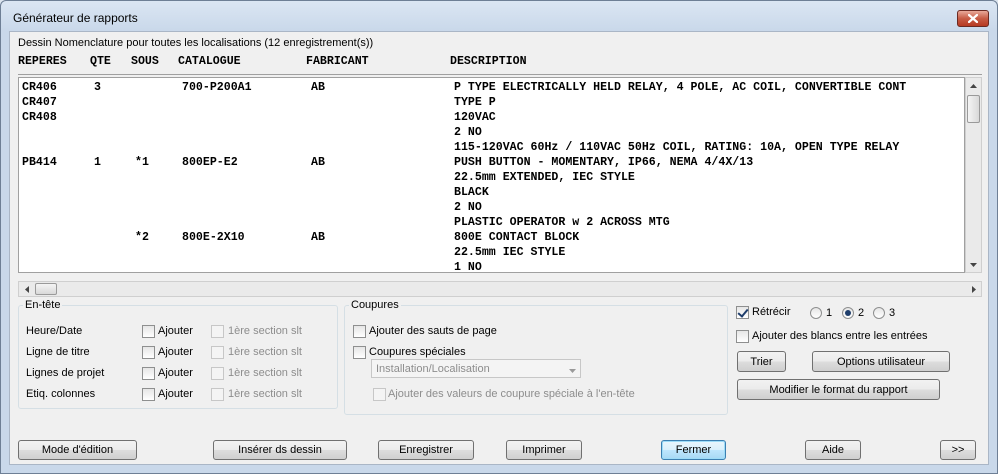 The height and width of the screenshot is (474, 998). What do you see at coordinates (142, 237) in the screenshot?
I see `report-cell-sous: *2` at bounding box center [142, 237].